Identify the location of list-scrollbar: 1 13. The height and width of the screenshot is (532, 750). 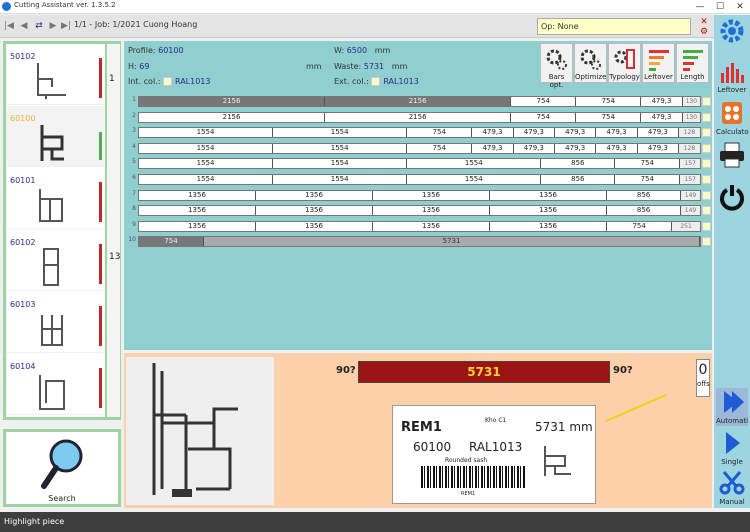
(113, 230).